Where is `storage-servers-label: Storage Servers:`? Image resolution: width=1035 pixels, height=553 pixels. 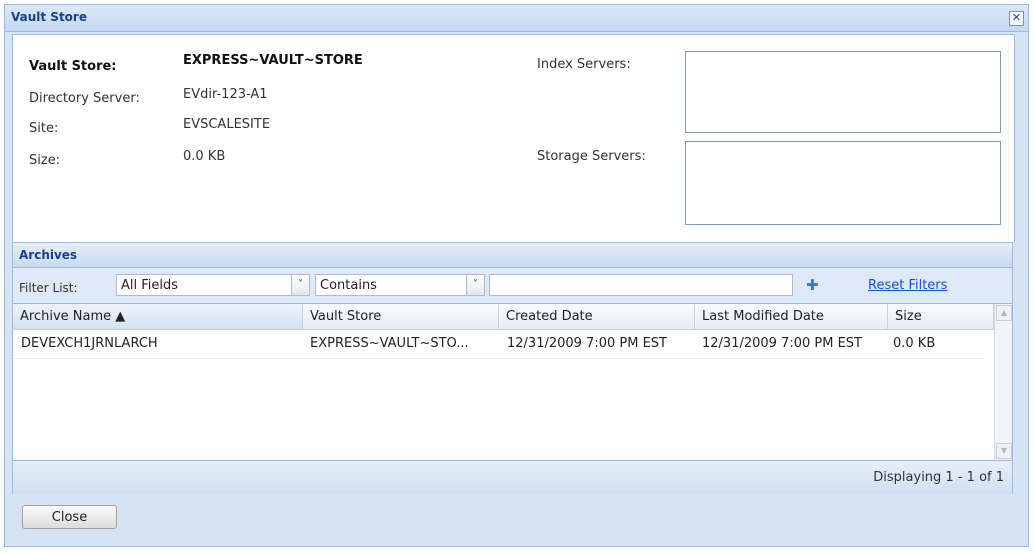
storage-servers-label: Storage Servers: is located at coordinates (591, 156).